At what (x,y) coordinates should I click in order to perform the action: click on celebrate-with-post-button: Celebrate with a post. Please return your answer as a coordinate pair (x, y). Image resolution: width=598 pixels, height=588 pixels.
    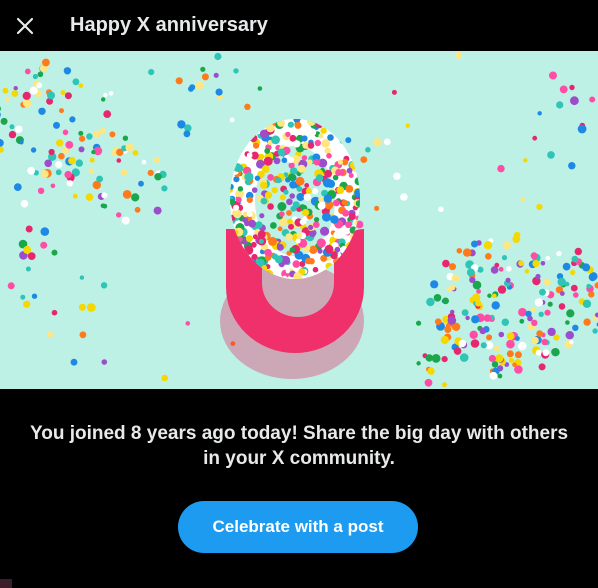
    Looking at the image, I should click on (298, 527).